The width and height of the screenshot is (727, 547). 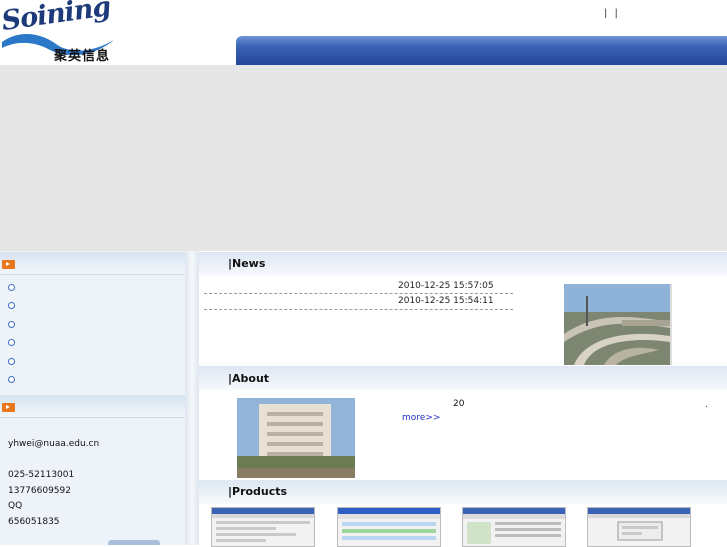 I want to click on logo-chinese-text: 聚英信息, so click(x=82, y=56).